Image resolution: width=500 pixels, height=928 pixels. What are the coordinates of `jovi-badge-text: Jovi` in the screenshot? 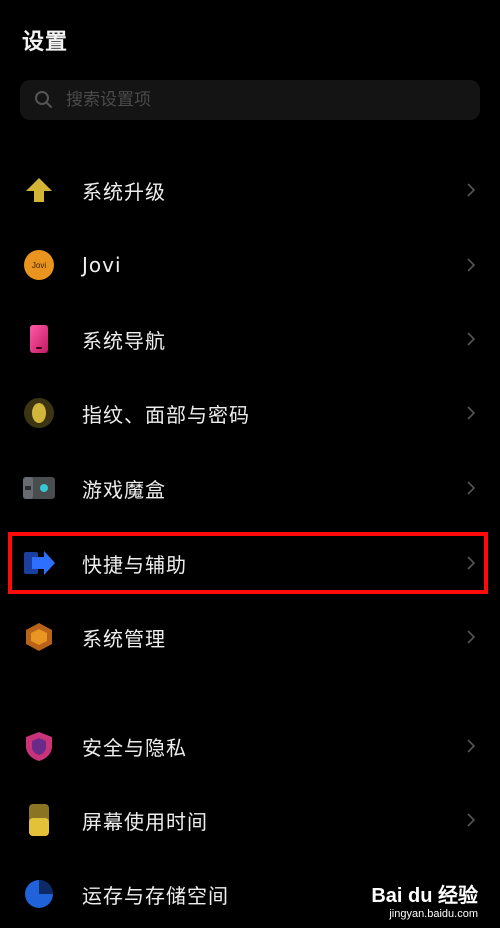 It's located at (39, 265).